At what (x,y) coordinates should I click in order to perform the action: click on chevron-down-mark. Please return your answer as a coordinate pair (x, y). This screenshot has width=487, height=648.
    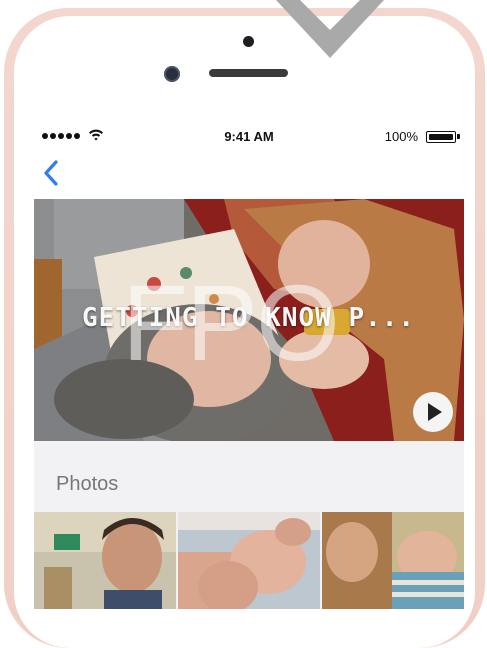
    Looking at the image, I should click on (330, 29).